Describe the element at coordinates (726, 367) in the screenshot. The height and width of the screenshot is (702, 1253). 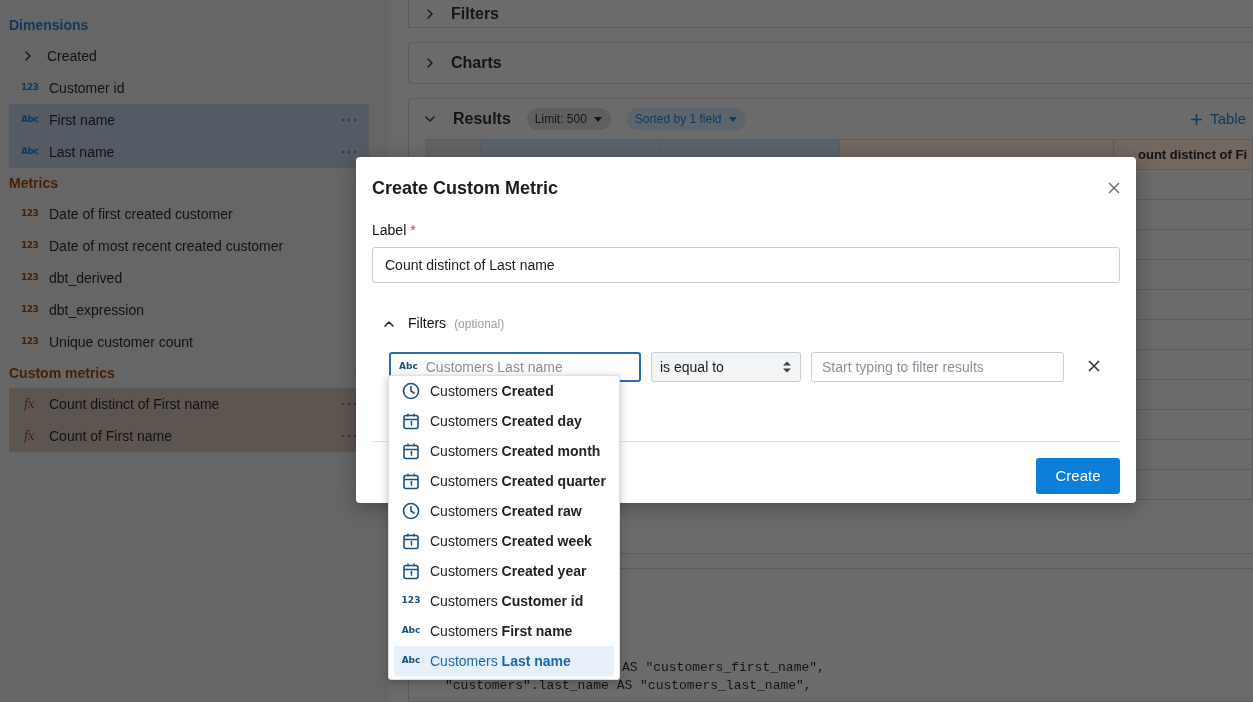
I see `operator-select: is equal to` at that location.